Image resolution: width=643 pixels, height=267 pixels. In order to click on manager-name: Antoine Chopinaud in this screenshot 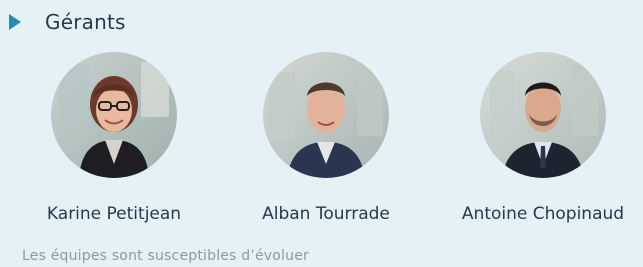, I will do `click(543, 214)`.